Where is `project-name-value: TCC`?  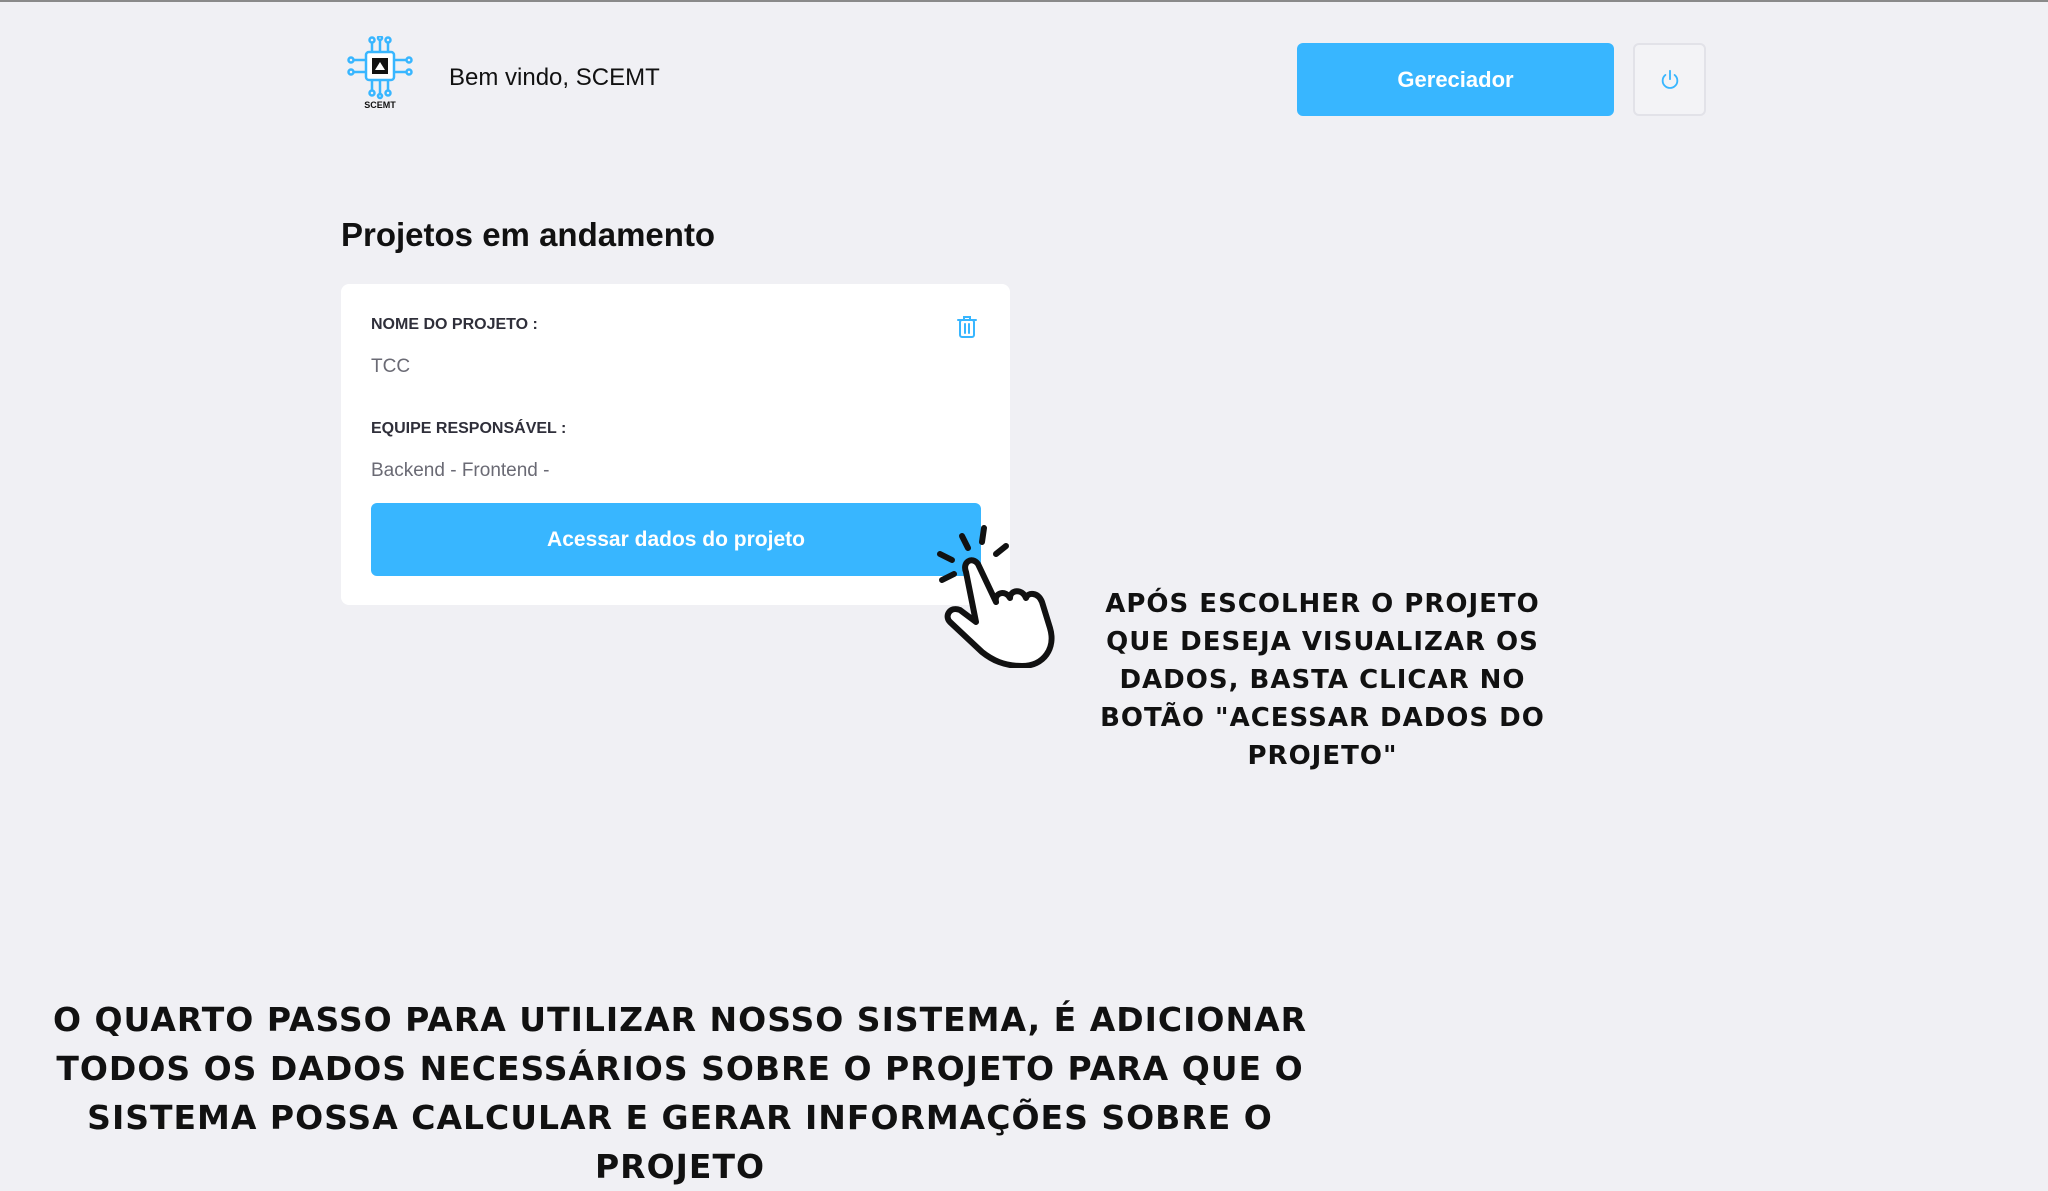
project-name-value: TCC is located at coordinates (391, 366).